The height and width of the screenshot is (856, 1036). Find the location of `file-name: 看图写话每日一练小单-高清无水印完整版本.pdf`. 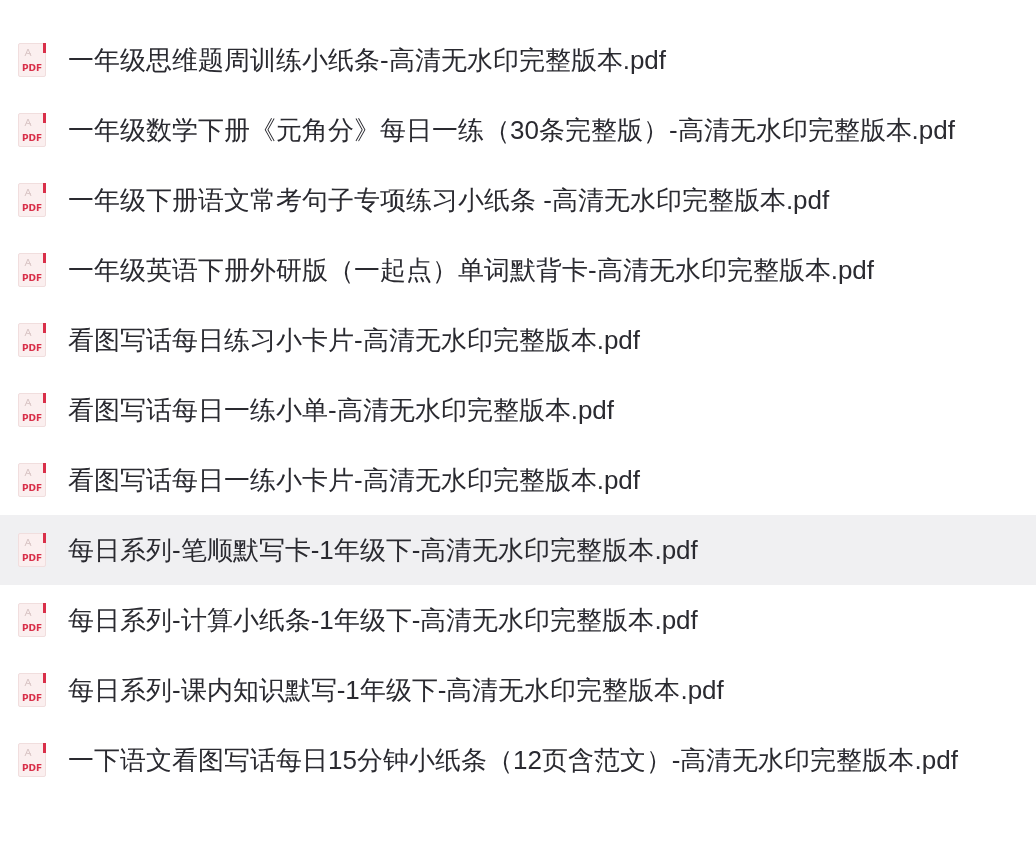

file-name: 看图写话每日一练小单-高清无水印完整版本.pdf is located at coordinates (341, 410).